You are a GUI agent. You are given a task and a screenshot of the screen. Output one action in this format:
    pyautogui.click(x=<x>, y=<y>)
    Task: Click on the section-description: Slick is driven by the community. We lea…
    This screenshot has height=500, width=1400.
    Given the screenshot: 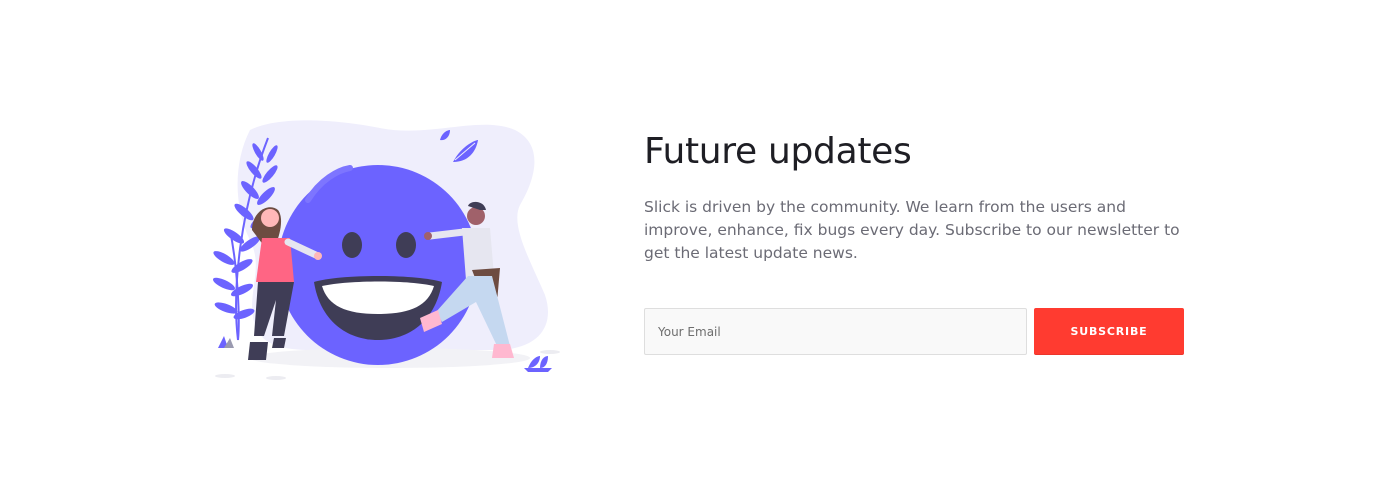 What is the action you would take?
    pyautogui.click(x=912, y=230)
    